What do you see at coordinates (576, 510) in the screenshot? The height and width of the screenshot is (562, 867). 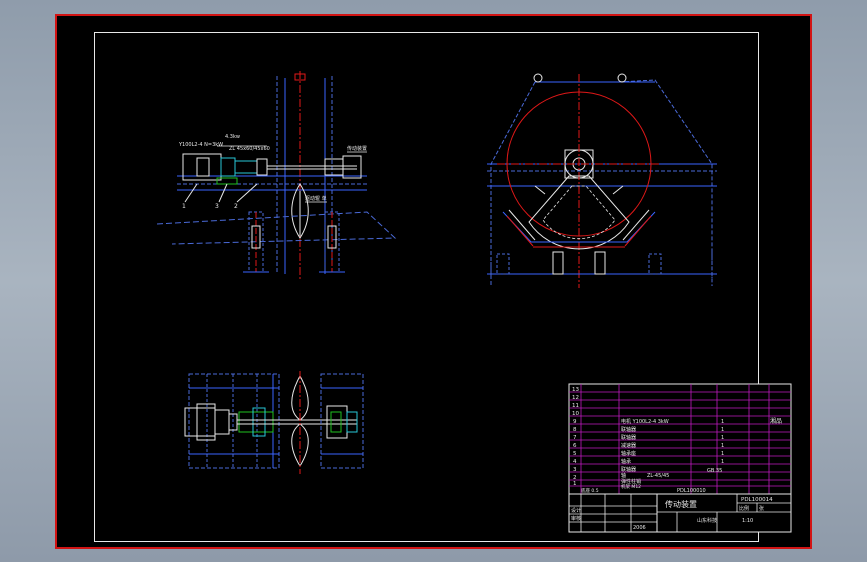 I see `designer-label: 设计` at bounding box center [576, 510].